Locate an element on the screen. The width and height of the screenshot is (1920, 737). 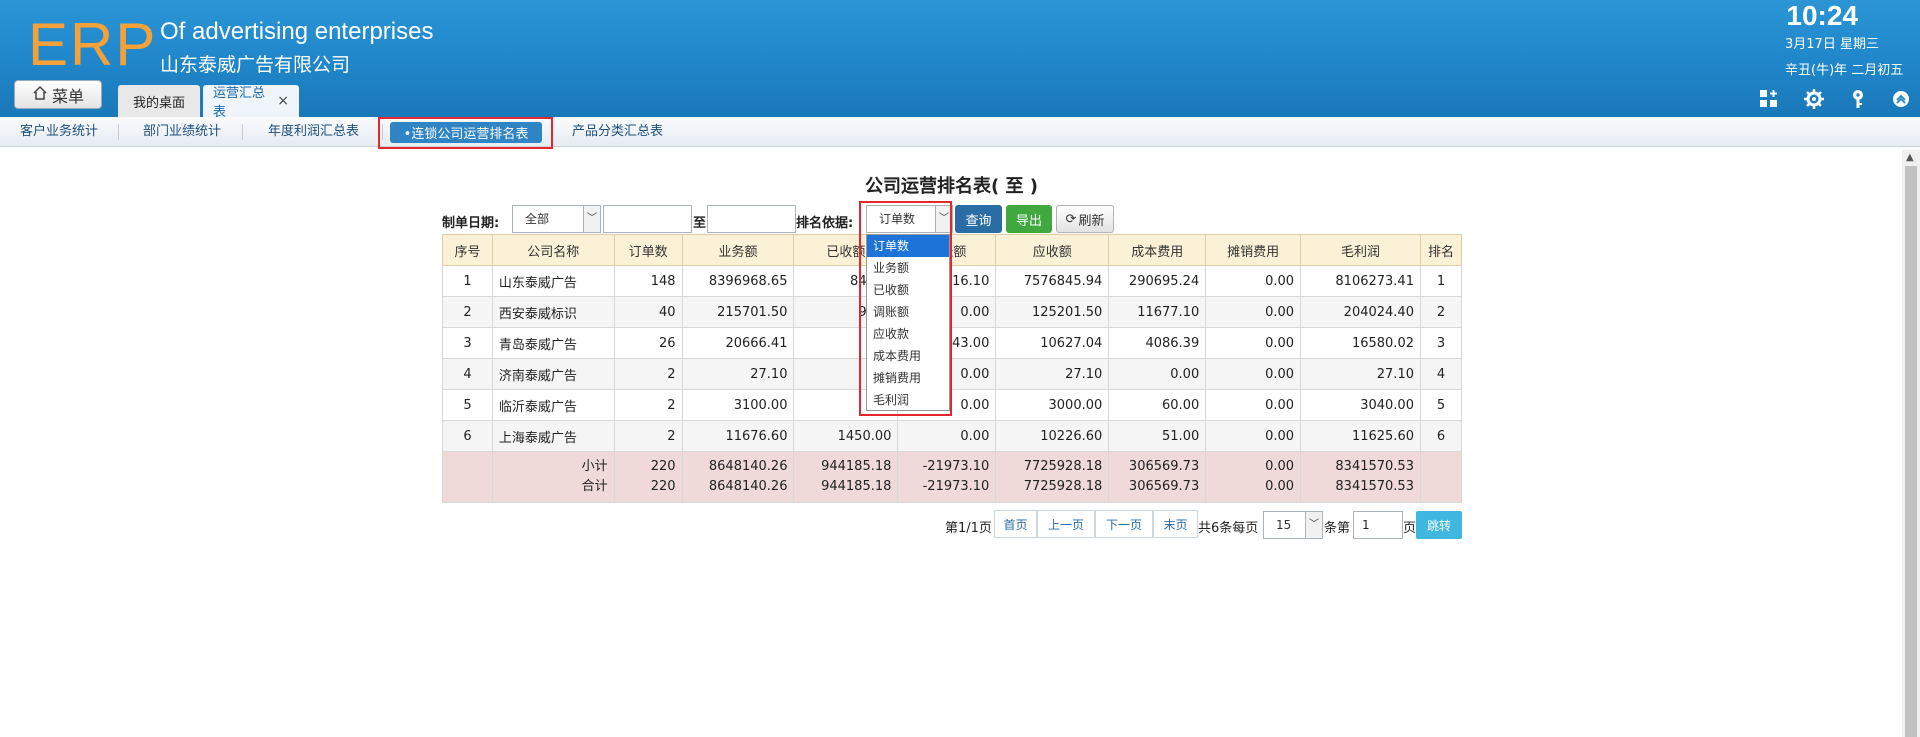
export-button: 导出 is located at coordinates (1029, 219).